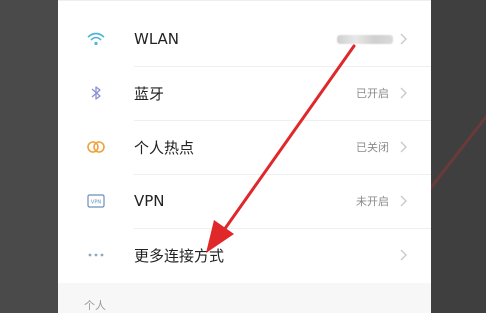 The height and width of the screenshot is (313, 486). I want to click on settings-item-more-connections: 更多连接方式, so click(244, 255).